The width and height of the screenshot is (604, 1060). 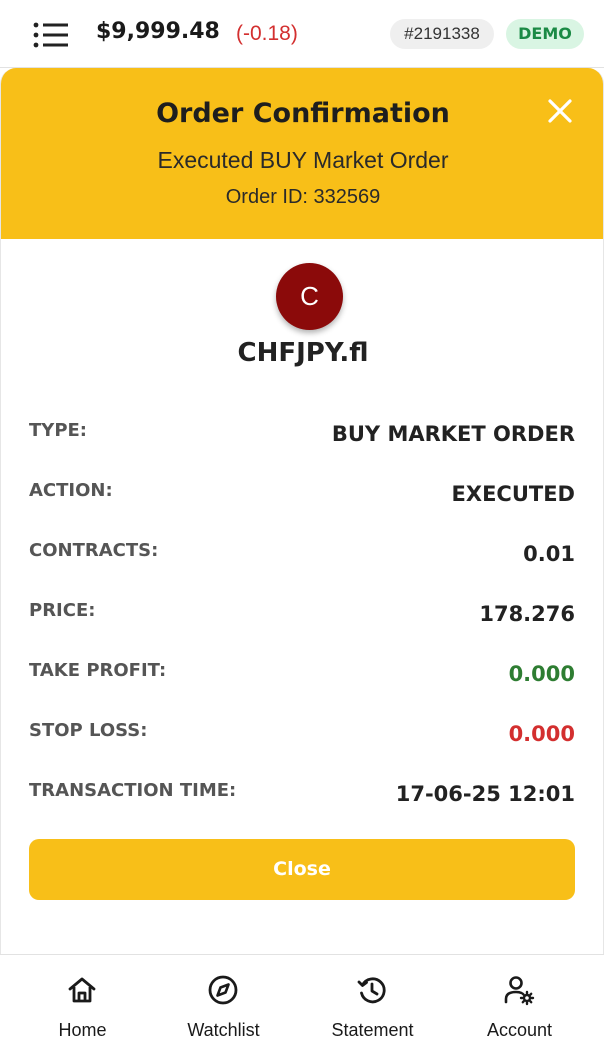 What do you see at coordinates (303, 113) in the screenshot?
I see `modal-title: Order Confirmation` at bounding box center [303, 113].